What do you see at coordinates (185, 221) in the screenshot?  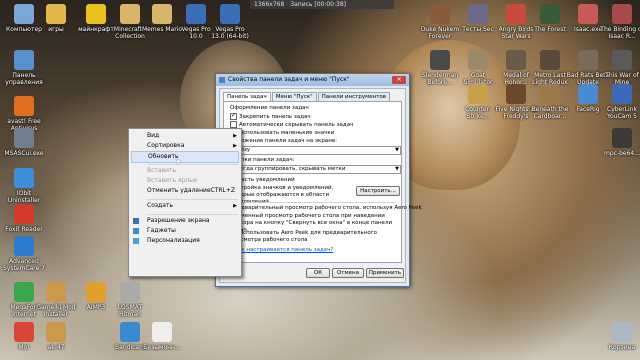 I see `menu-item-resolution: Разрешение экрана` at bounding box center [185, 221].